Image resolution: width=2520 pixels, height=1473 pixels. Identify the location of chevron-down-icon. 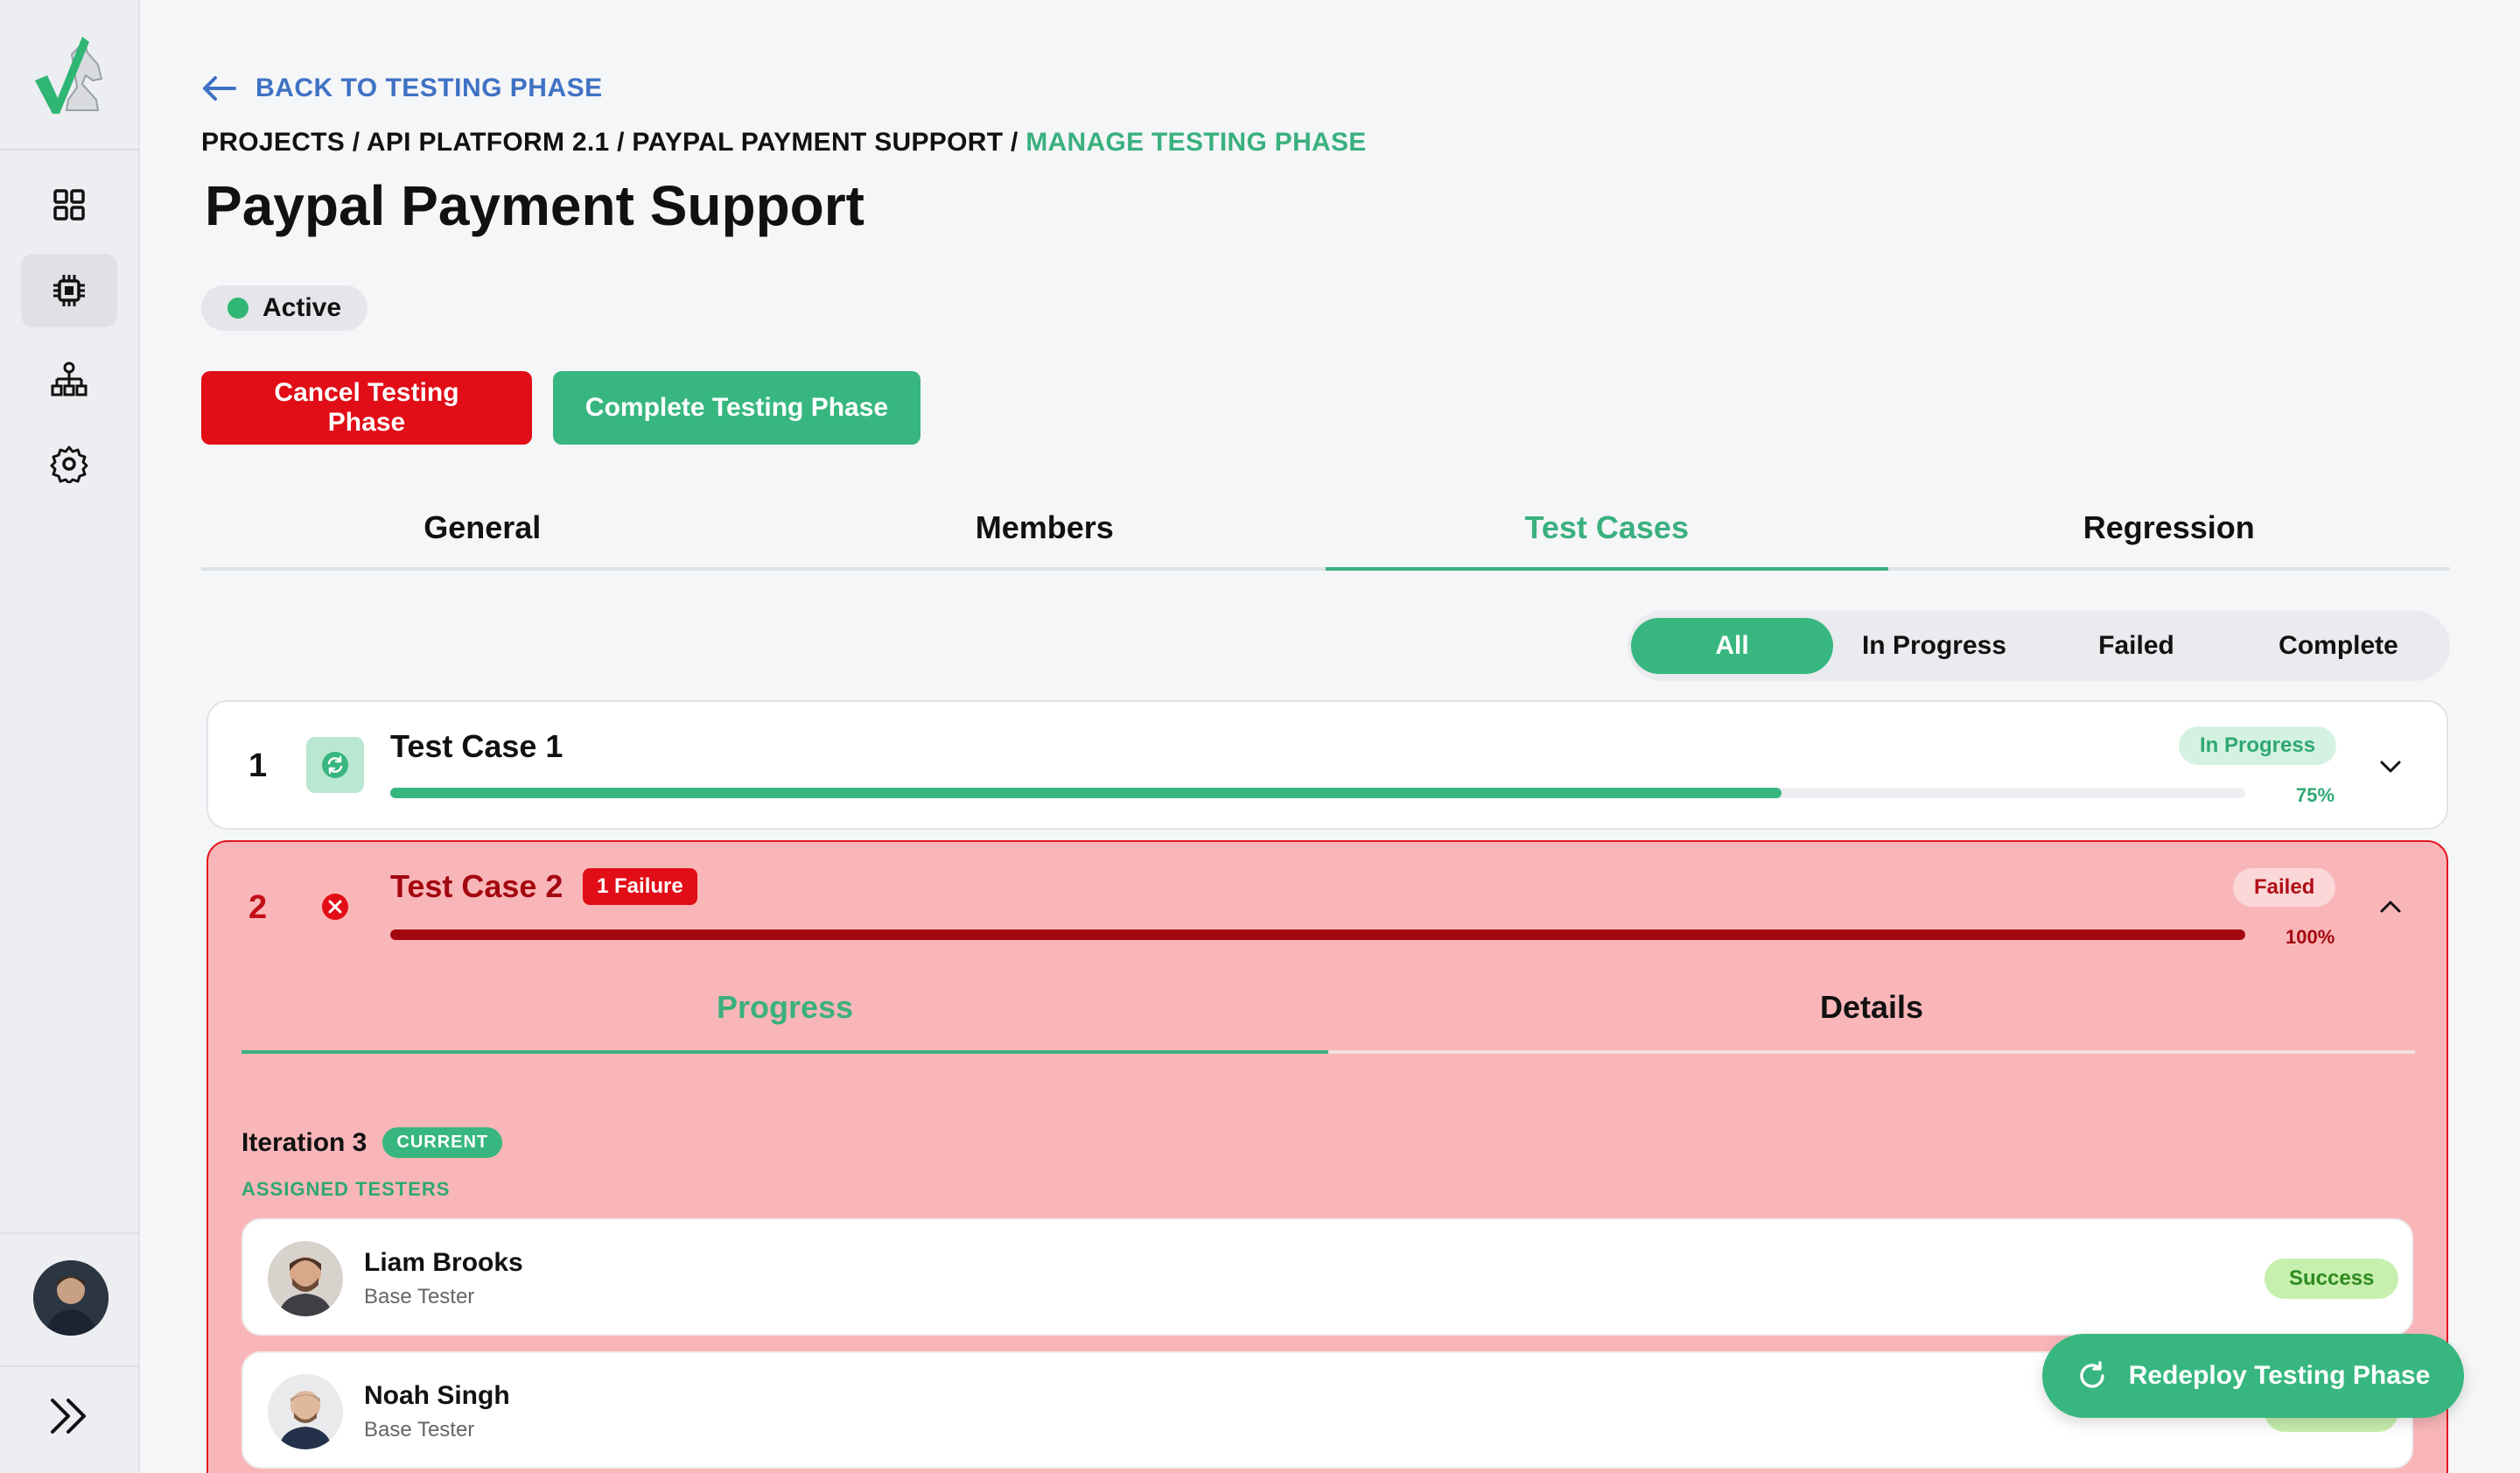
(2390, 767).